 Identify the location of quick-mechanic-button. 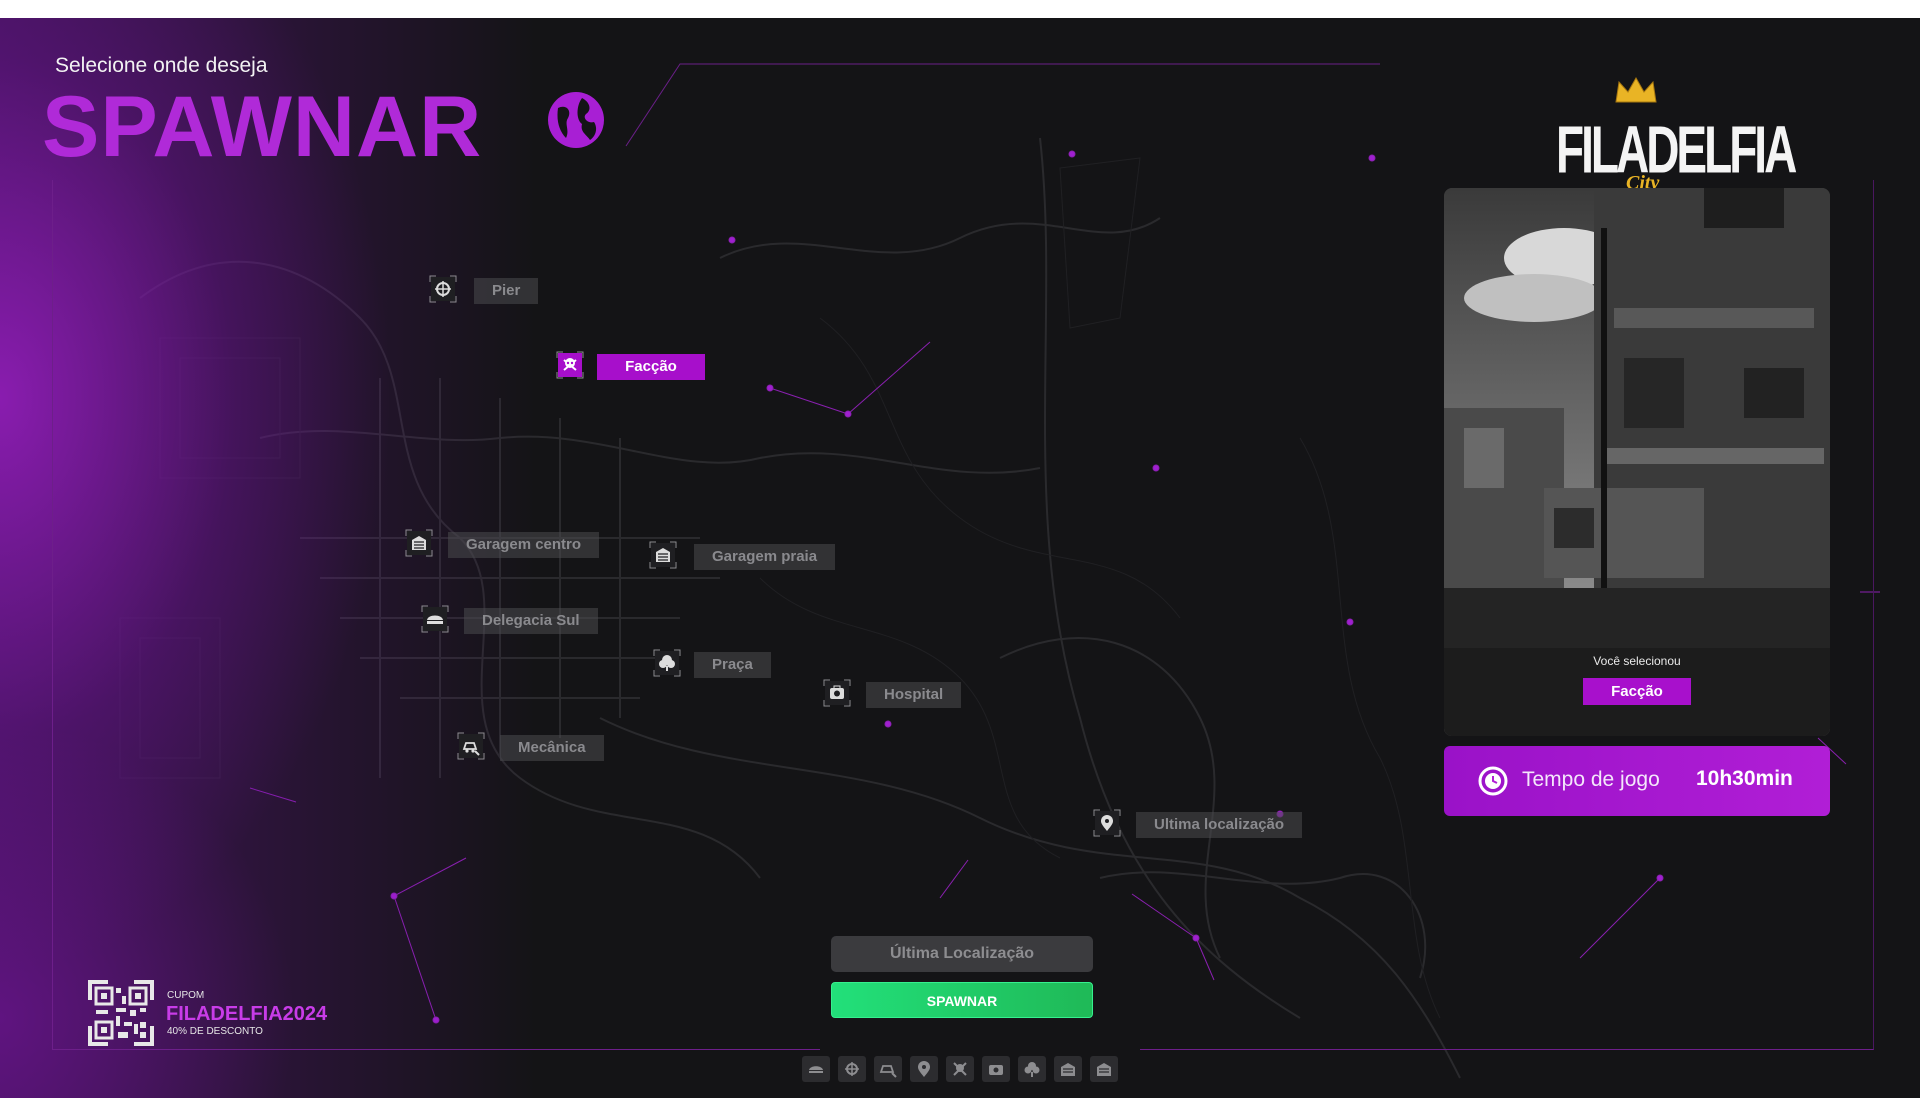
(888, 1069).